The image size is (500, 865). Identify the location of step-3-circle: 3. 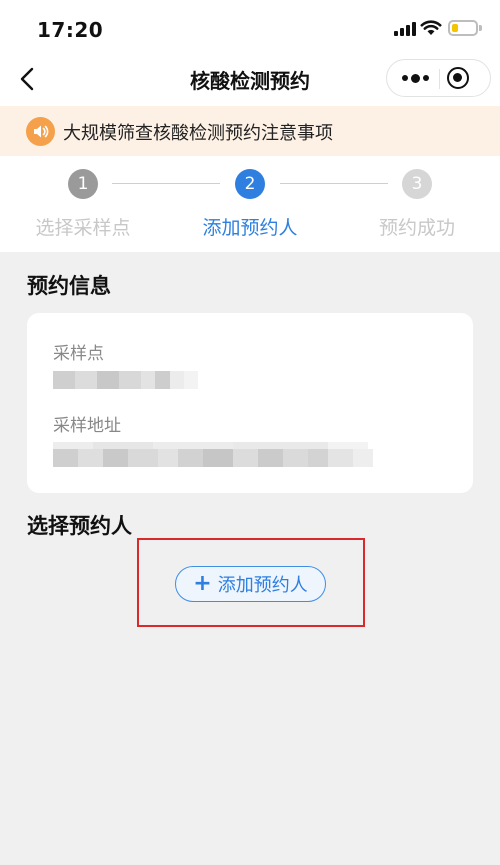
(417, 184).